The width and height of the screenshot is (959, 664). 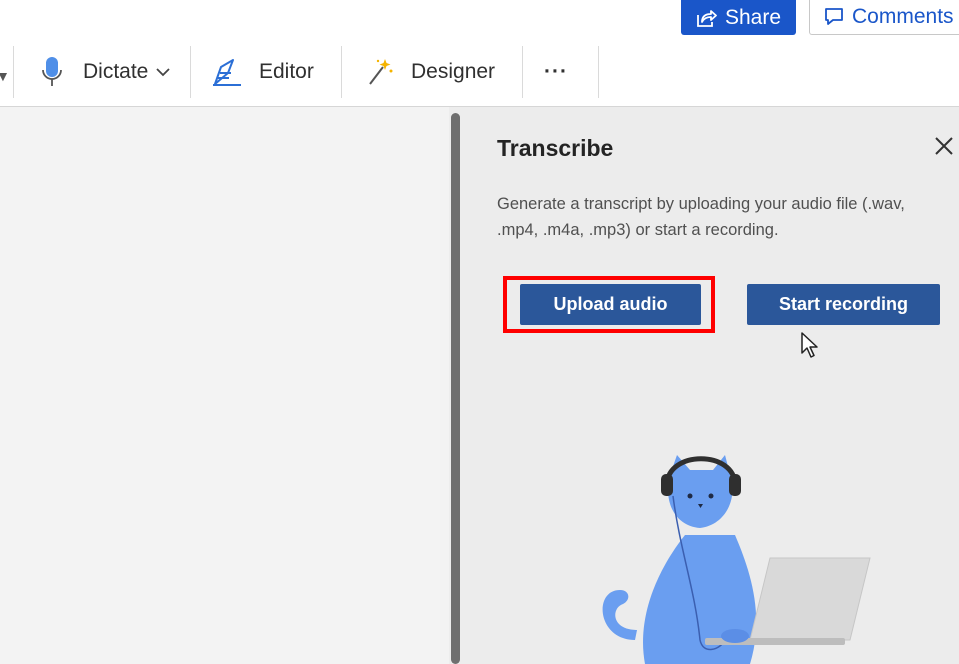 What do you see at coordinates (903, 16) in the screenshot?
I see `comments-label: Comments` at bounding box center [903, 16].